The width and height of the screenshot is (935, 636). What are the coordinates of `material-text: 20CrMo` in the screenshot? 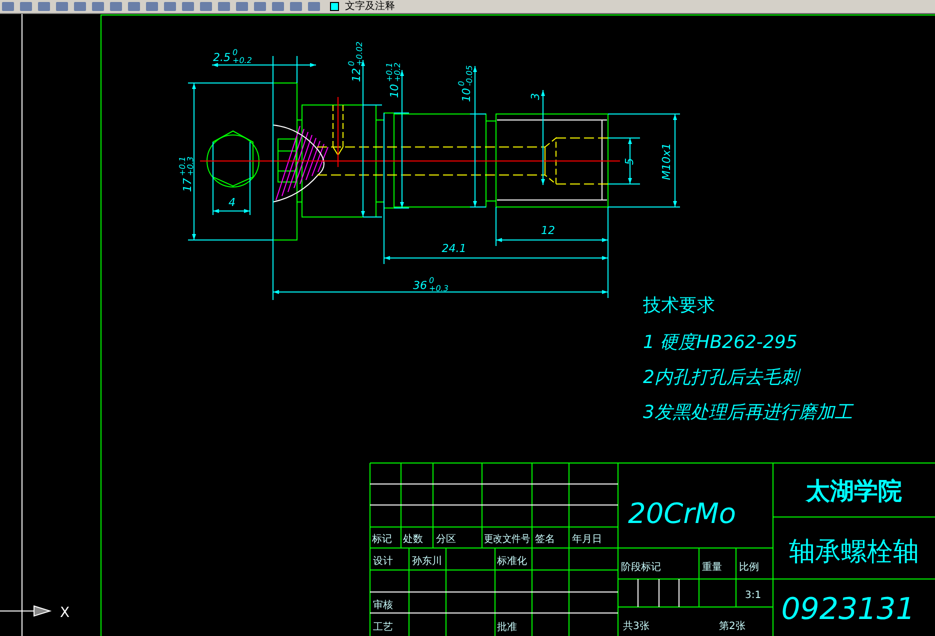 It's located at (682, 513).